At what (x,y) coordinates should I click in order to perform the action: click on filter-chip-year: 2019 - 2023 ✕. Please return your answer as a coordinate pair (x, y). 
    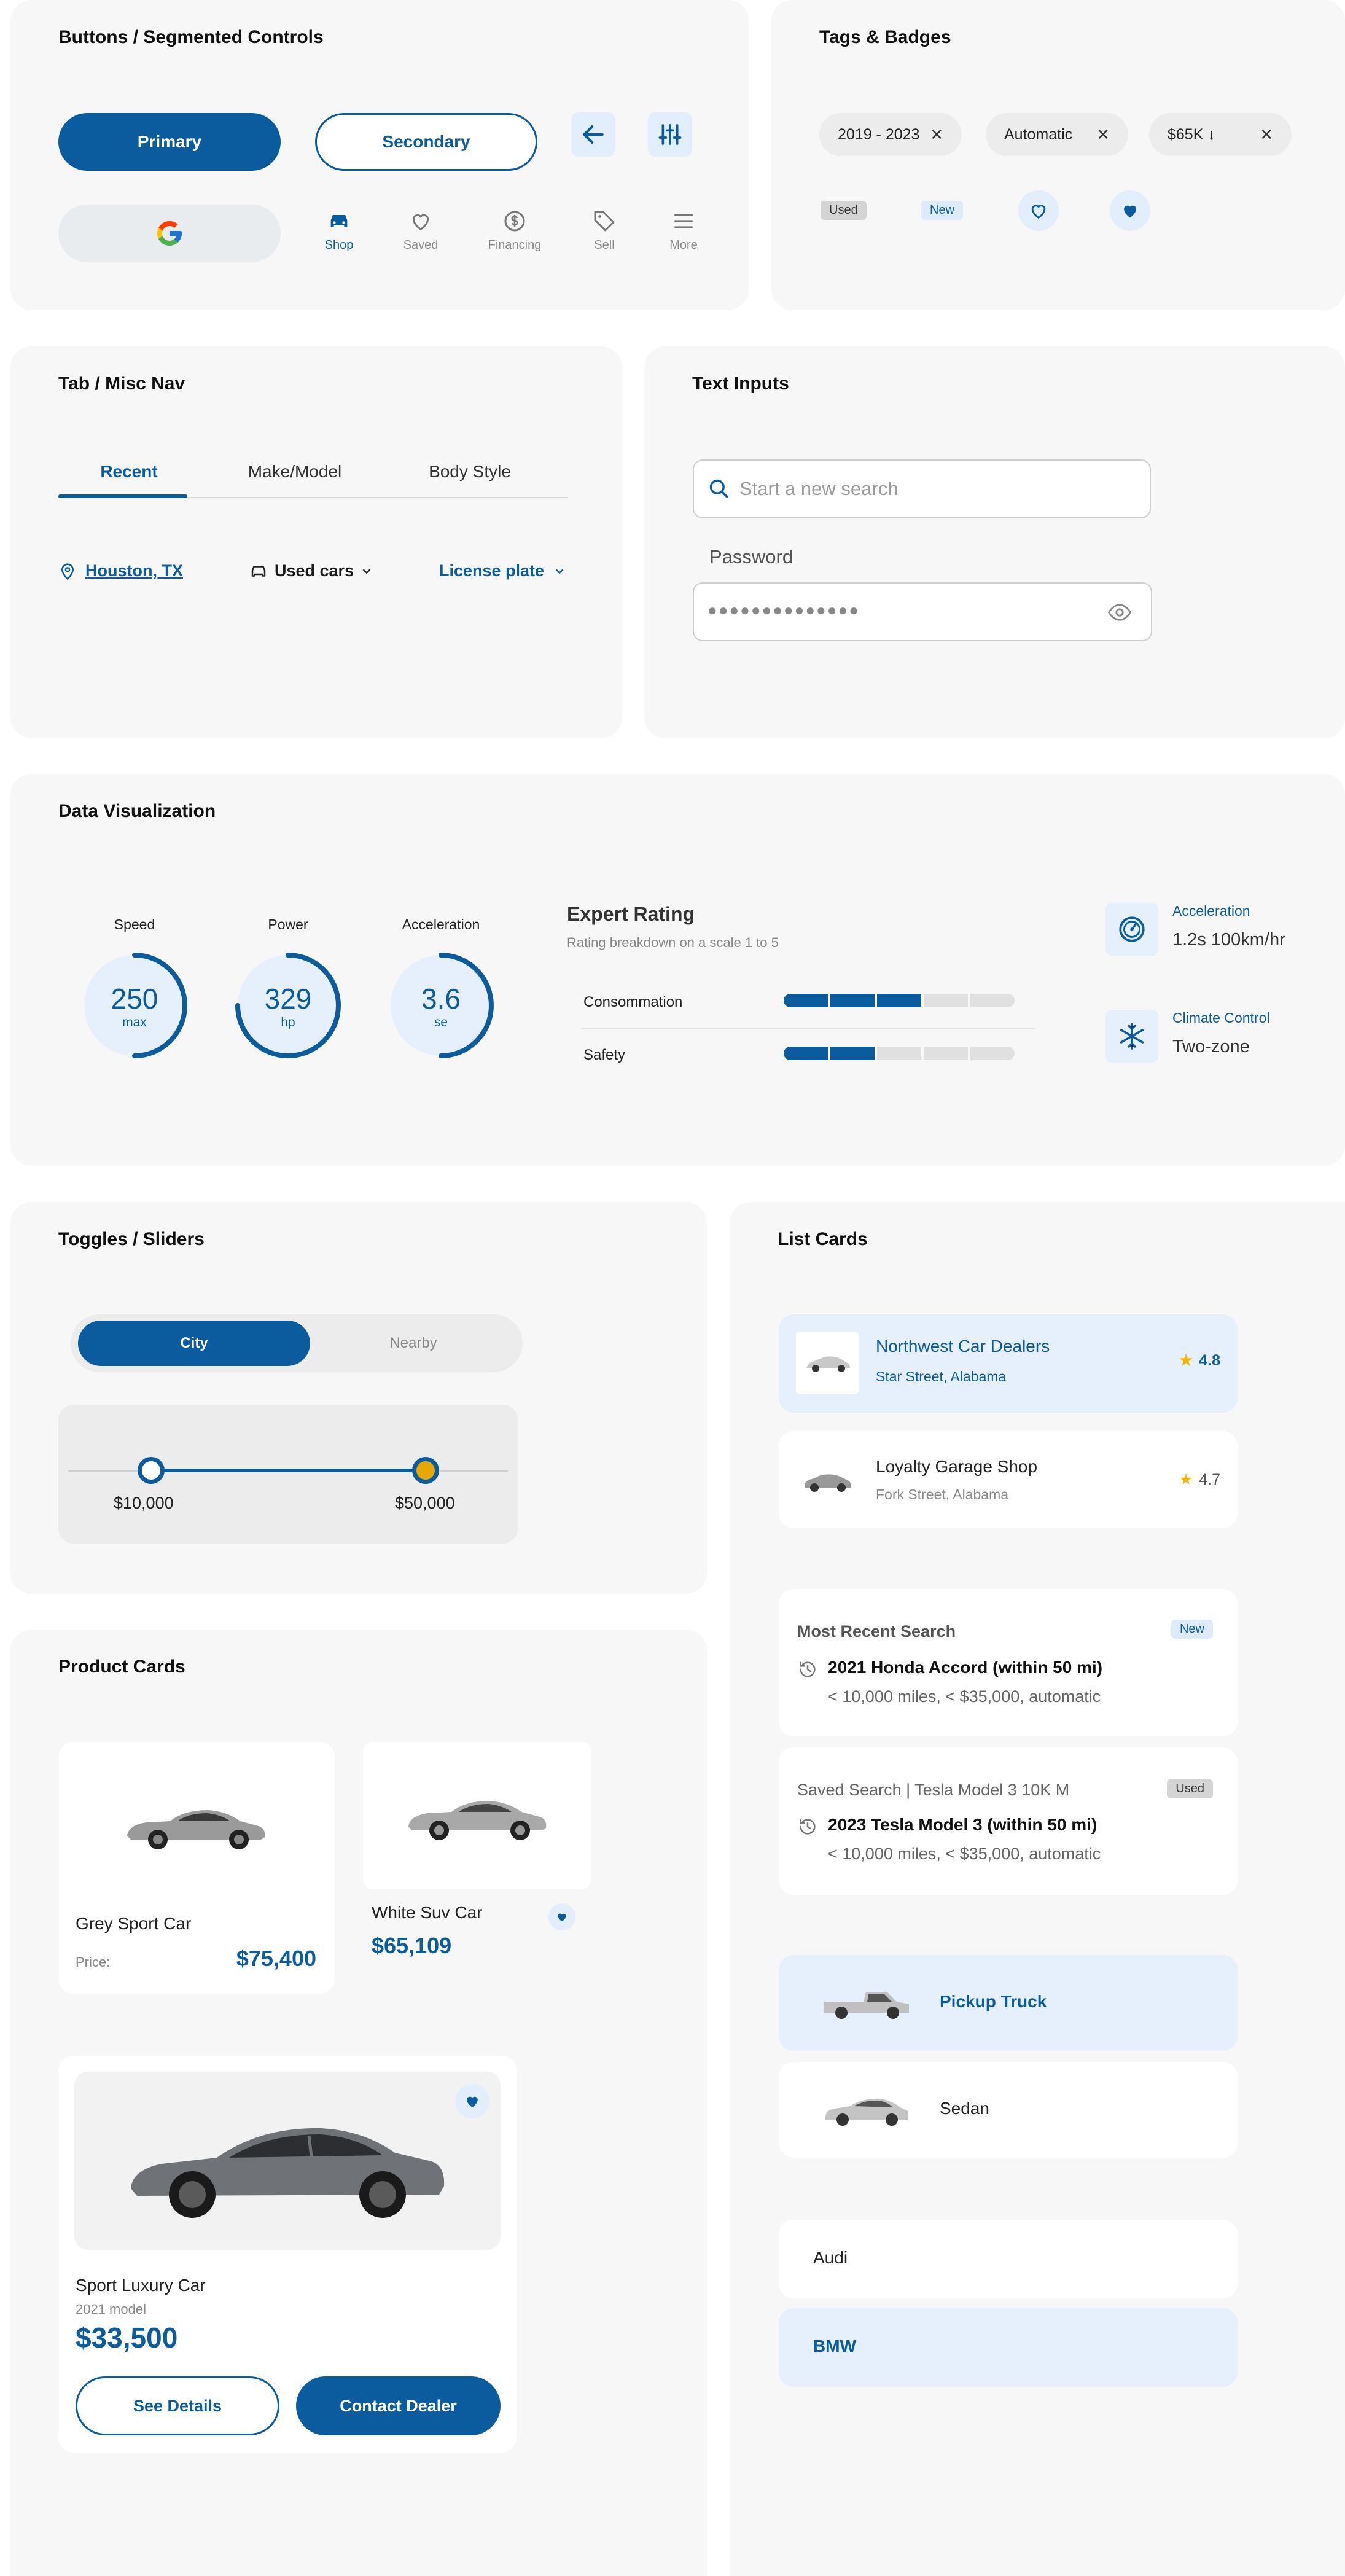
    Looking at the image, I should click on (891, 134).